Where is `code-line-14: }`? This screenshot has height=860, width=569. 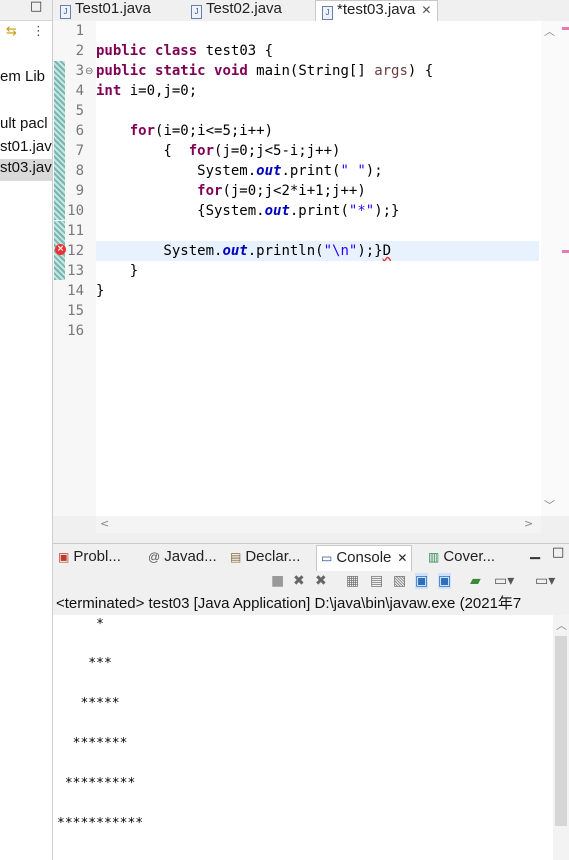 code-line-14: } is located at coordinates (100, 291).